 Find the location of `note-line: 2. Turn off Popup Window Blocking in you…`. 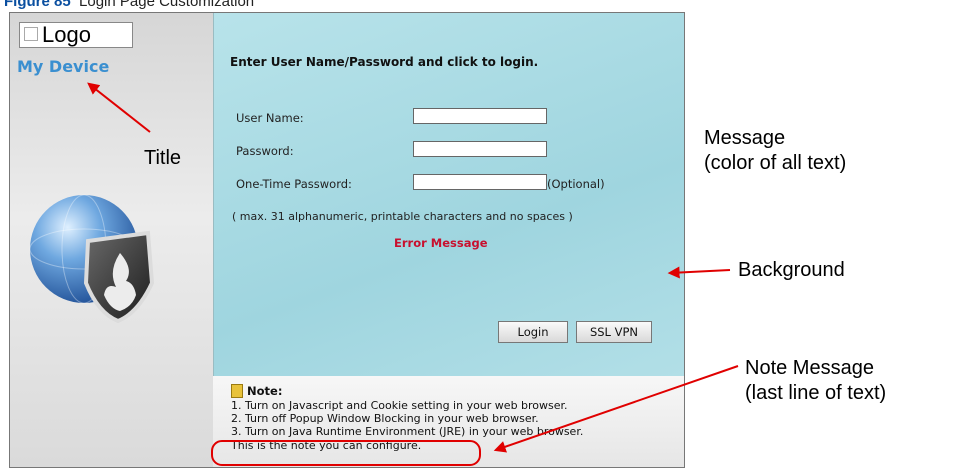

note-line: 2. Turn off Popup Window Blocking in you… is located at coordinates (385, 418).